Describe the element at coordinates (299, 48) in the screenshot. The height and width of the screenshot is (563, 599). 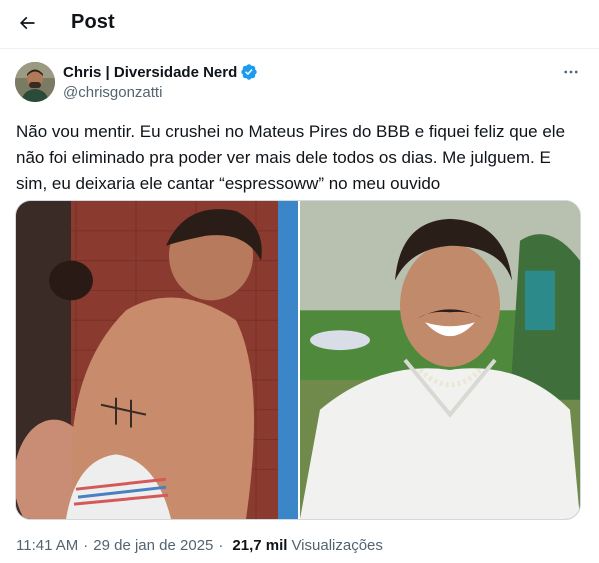
I see `header-divider` at that location.